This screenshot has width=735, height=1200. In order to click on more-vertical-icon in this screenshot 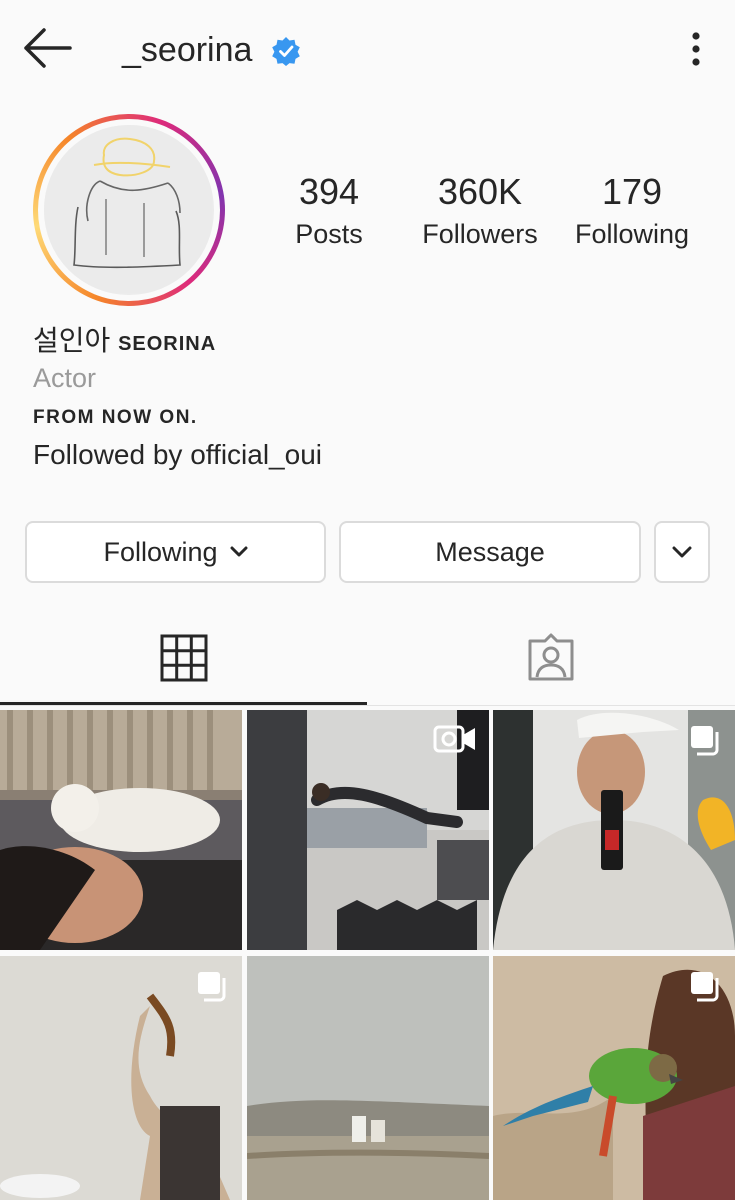, I will do `click(696, 49)`.